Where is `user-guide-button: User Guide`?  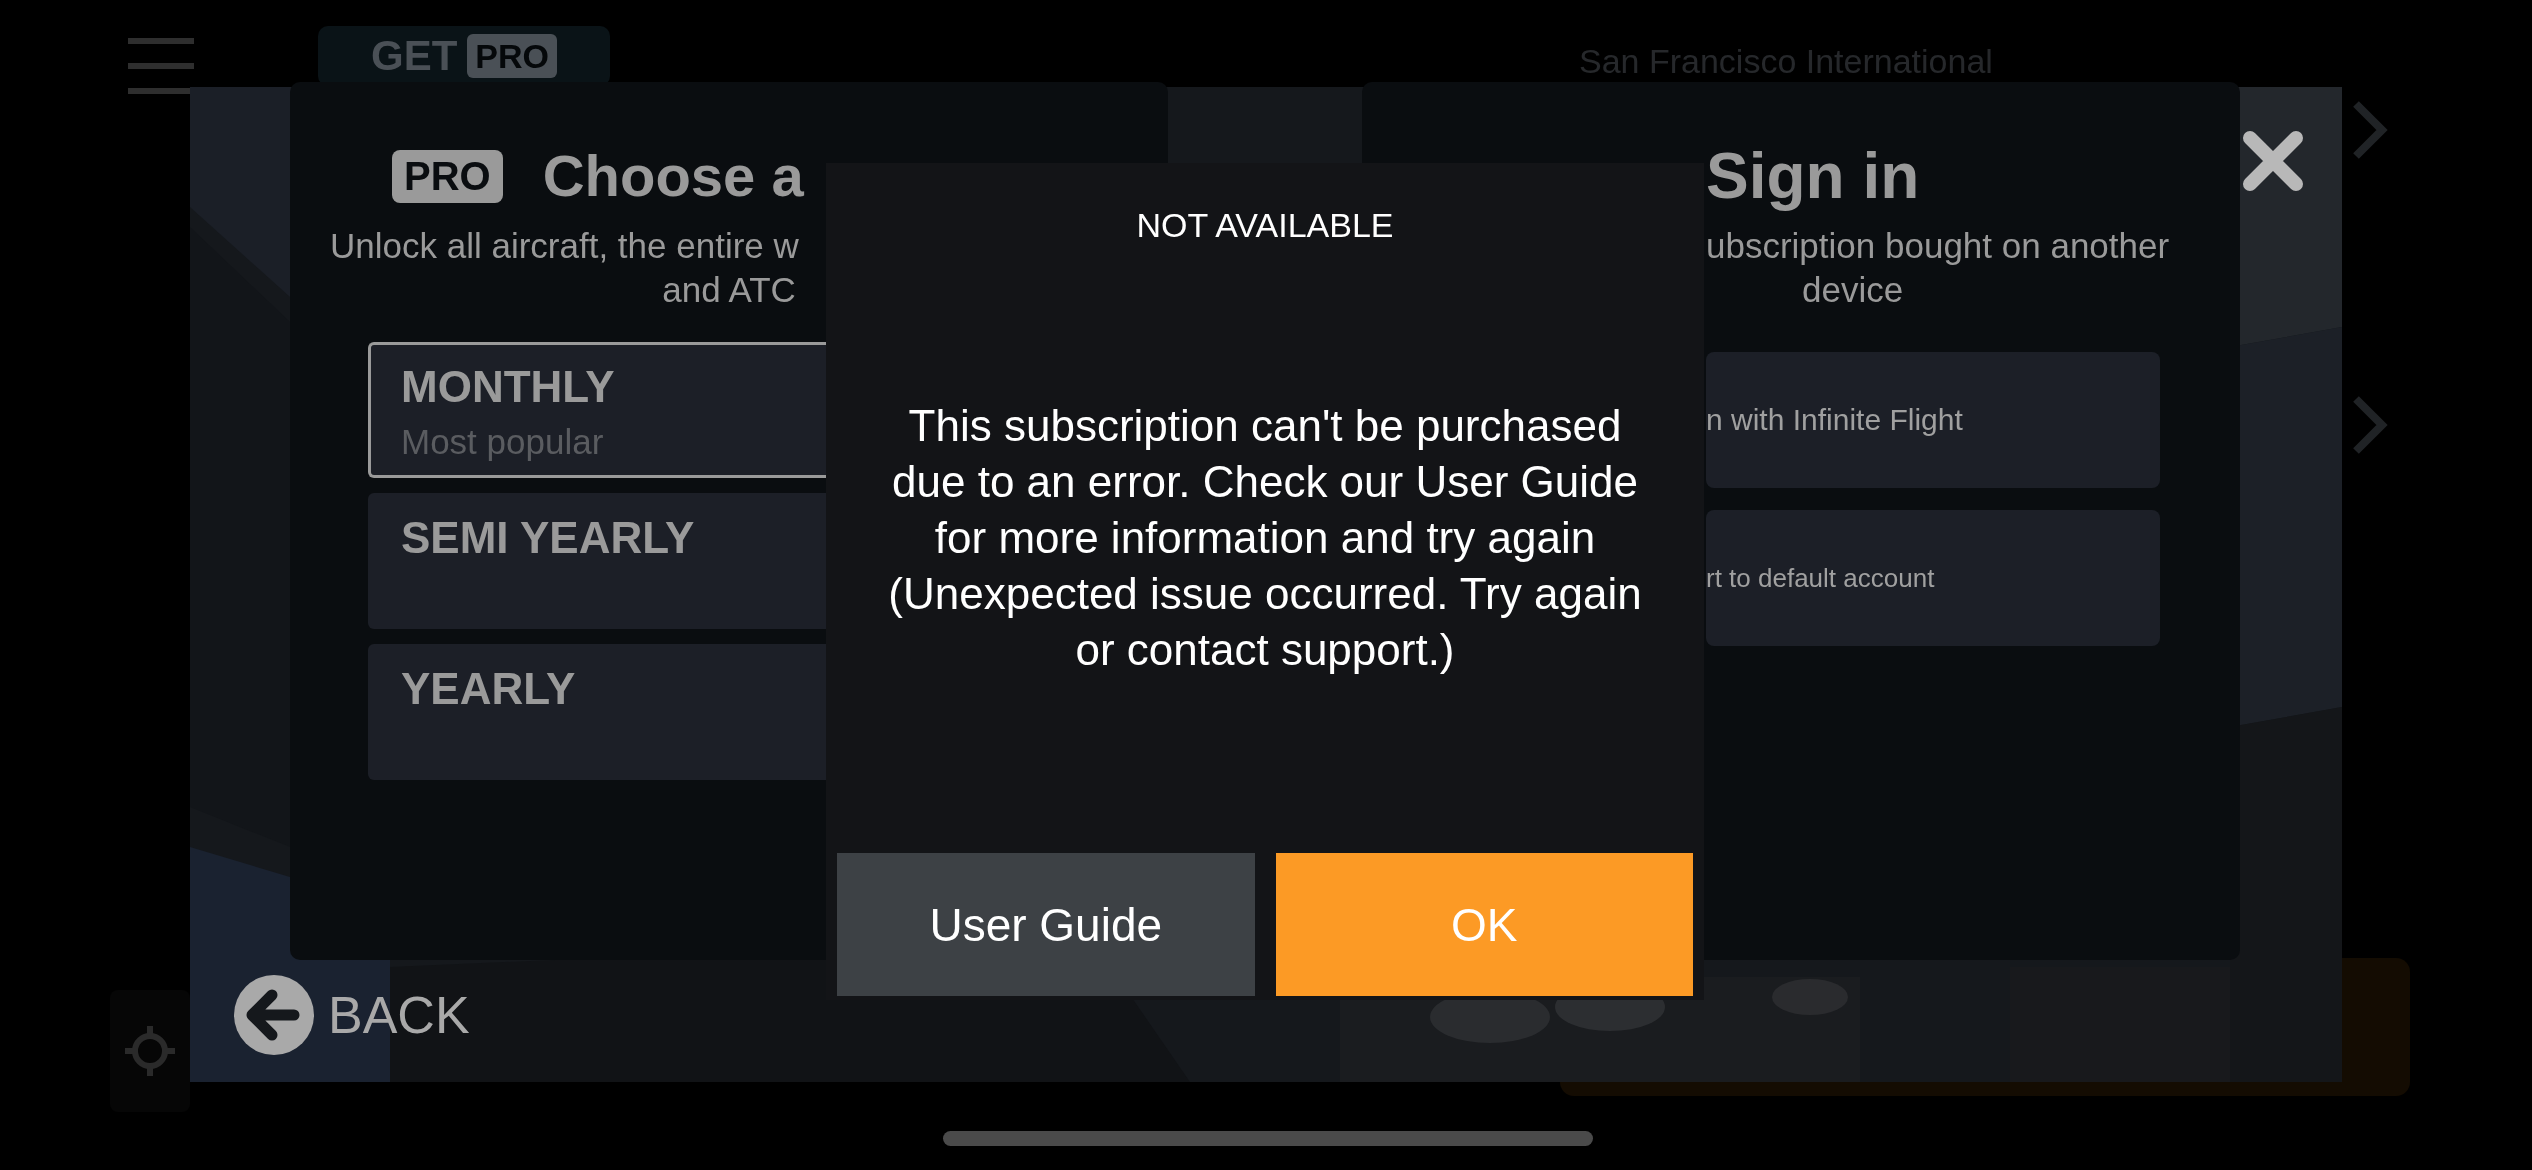 user-guide-button: User Guide is located at coordinates (1046, 924).